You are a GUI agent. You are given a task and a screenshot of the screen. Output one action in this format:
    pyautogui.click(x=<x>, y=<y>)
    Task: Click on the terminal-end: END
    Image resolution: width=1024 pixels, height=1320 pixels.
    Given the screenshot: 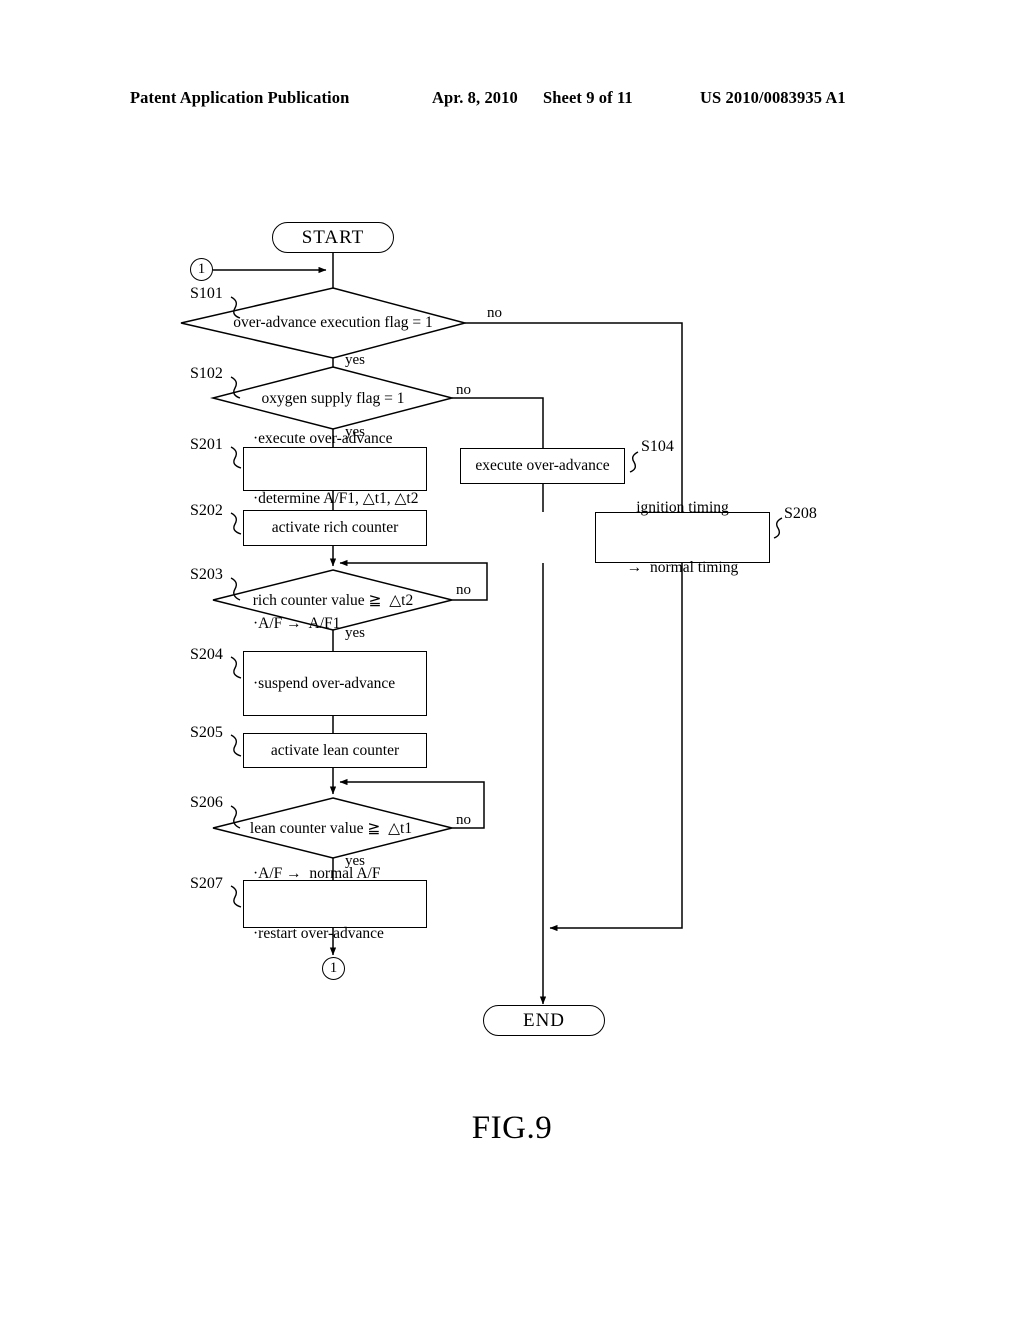 What is the action you would take?
    pyautogui.click(x=544, y=1020)
    